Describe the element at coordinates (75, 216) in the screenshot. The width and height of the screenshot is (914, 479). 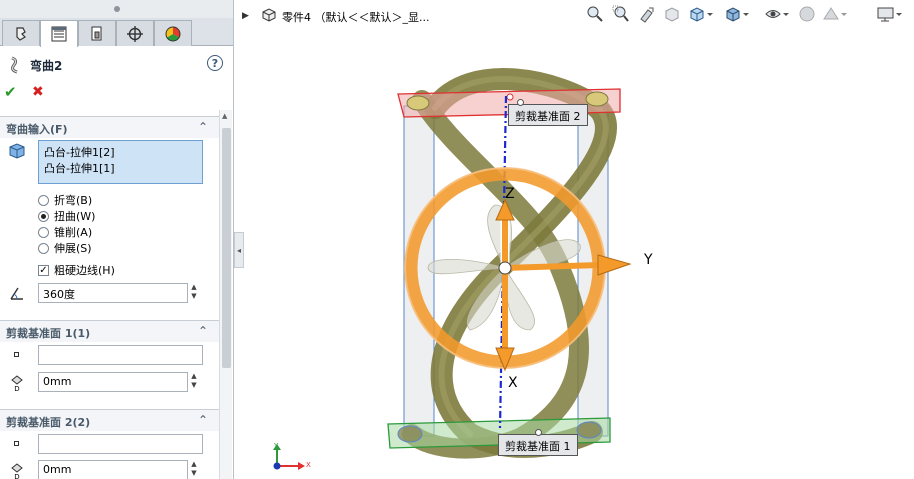
I see `option-label: 扭曲(W)` at that location.